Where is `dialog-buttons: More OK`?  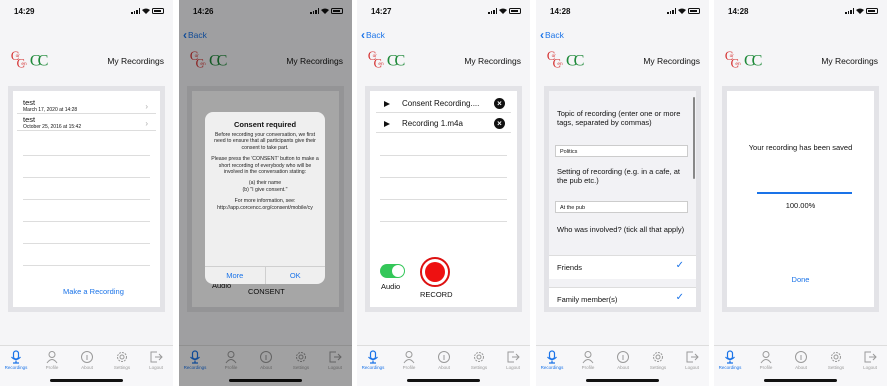
dialog-buttons: More OK is located at coordinates (265, 275).